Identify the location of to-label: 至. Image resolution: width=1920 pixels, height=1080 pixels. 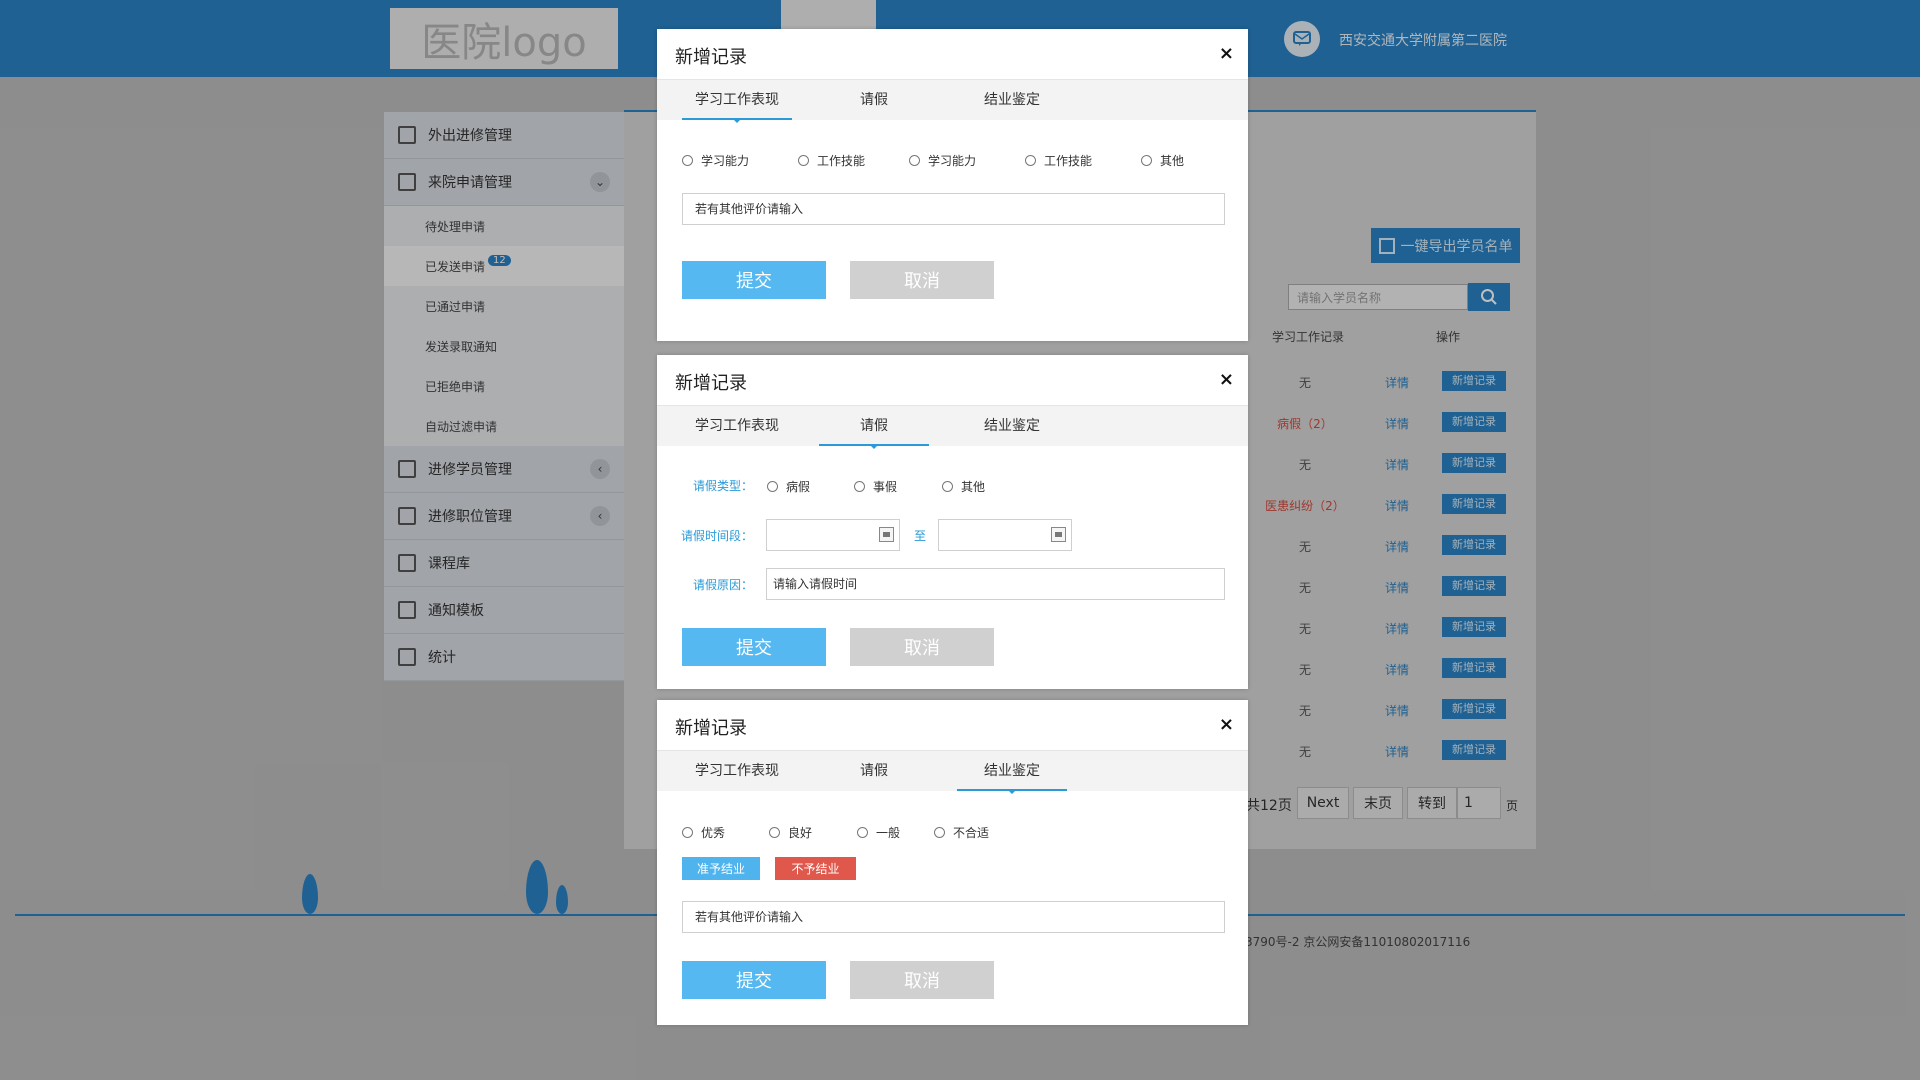
(920, 536).